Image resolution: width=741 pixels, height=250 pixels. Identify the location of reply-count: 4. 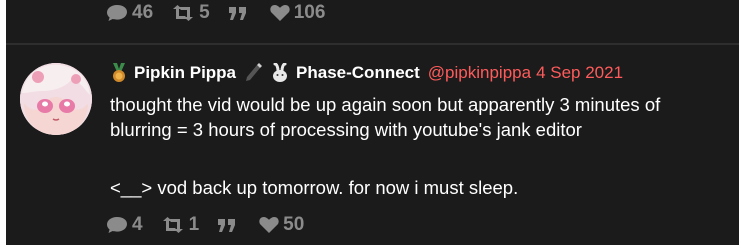
(137, 224).